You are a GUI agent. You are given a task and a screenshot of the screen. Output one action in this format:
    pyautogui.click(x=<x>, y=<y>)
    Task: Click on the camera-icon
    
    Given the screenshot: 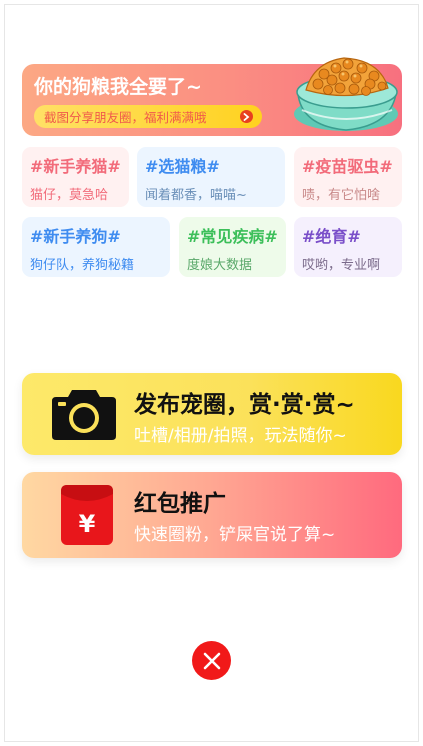 What is the action you would take?
    pyautogui.click(x=84, y=415)
    